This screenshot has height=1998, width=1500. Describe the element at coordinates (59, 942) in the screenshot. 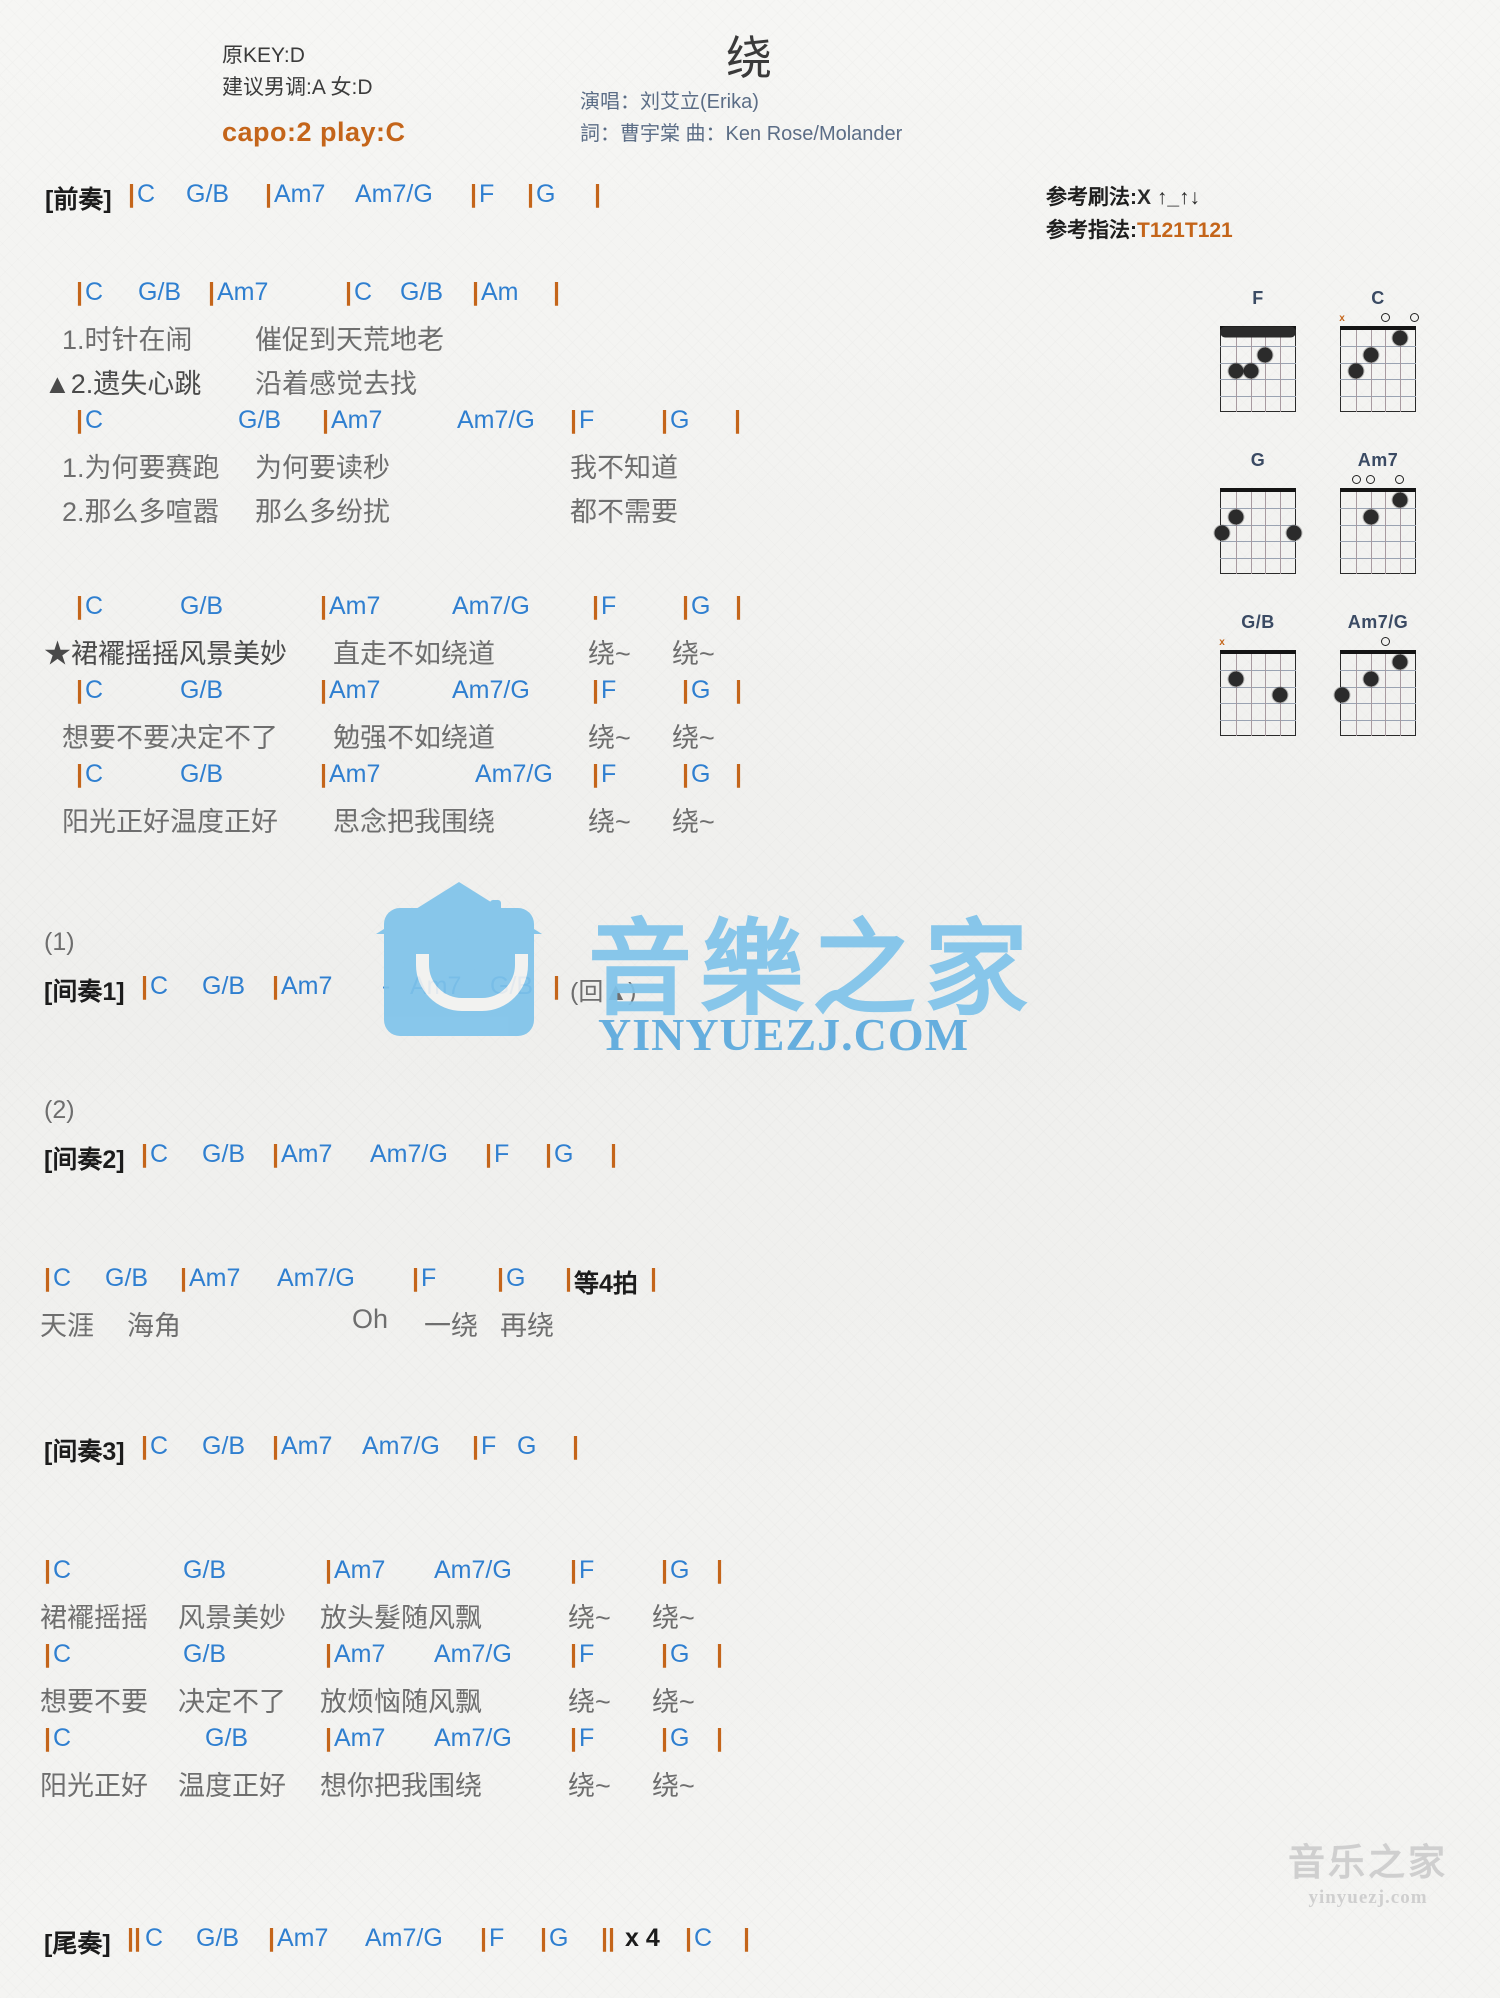

I see `repeat-note: (1)` at that location.